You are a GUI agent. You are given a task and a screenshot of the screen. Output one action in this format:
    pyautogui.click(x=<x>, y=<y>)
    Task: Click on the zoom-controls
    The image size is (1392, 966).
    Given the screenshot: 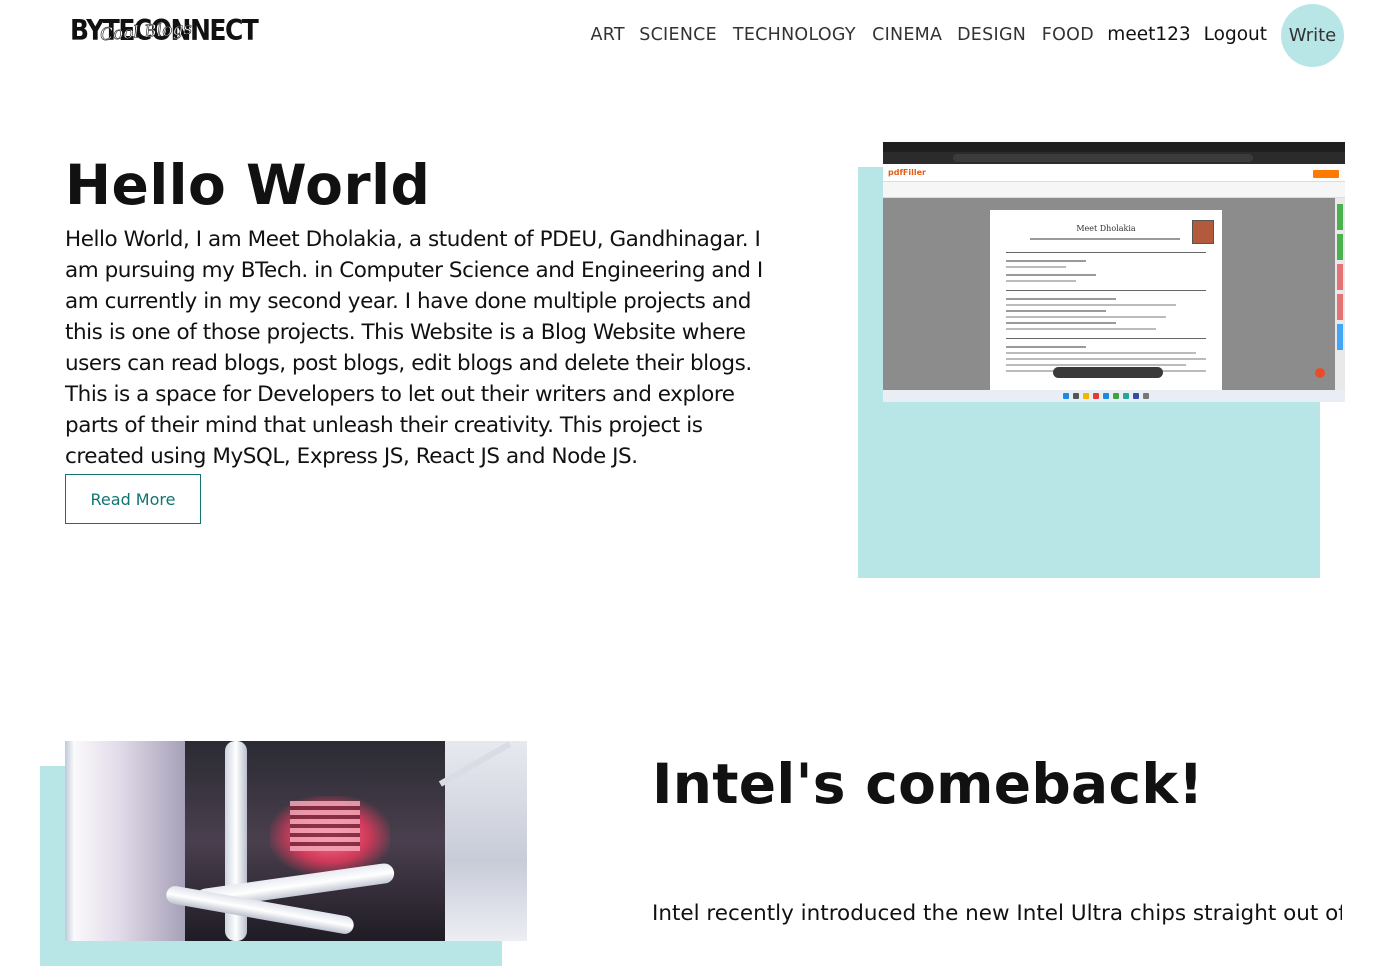 What is the action you would take?
    pyautogui.click(x=1108, y=372)
    